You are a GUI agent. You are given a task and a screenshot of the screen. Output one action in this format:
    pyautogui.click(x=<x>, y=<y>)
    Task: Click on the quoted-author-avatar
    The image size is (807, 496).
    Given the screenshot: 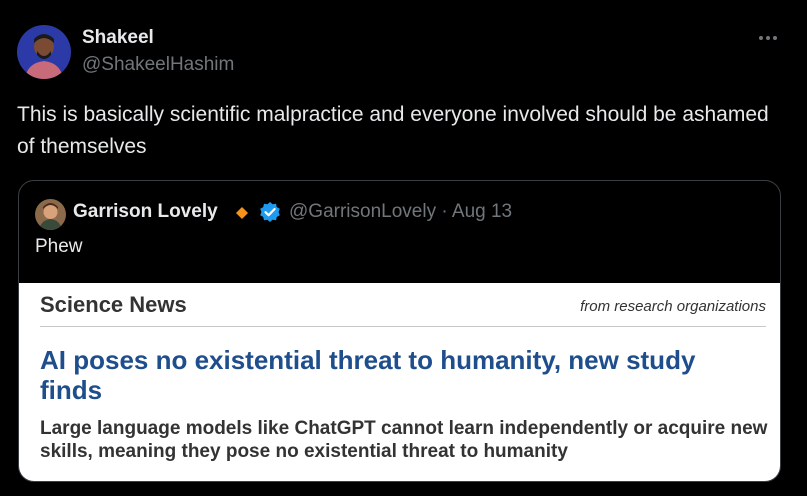 What is the action you would take?
    pyautogui.click(x=50, y=214)
    